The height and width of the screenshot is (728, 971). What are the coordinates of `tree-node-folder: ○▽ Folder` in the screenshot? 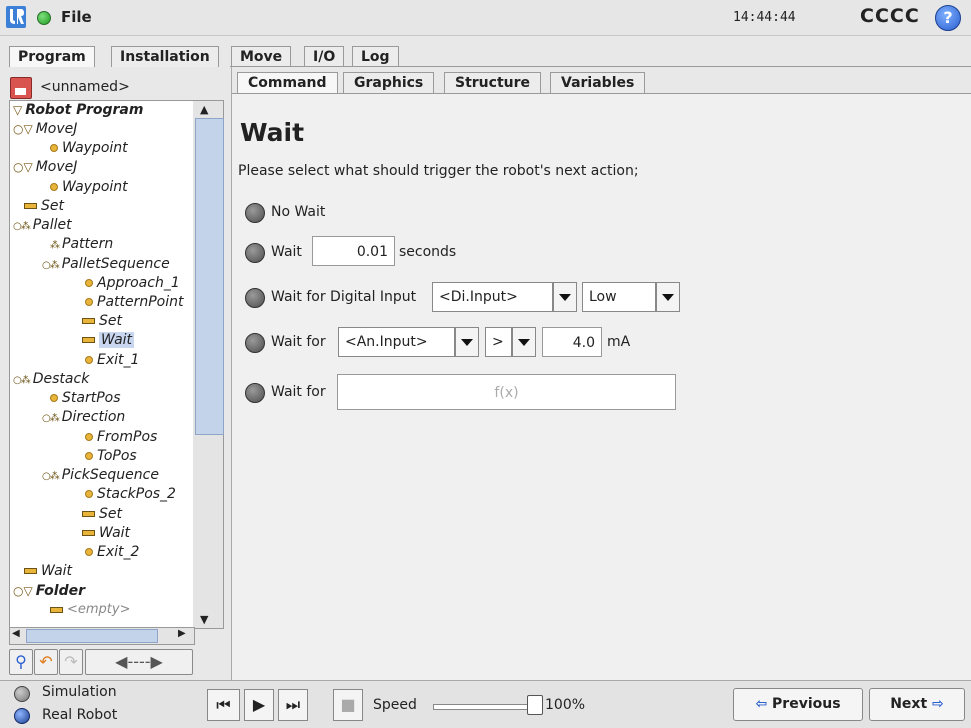 It's located at (49, 591).